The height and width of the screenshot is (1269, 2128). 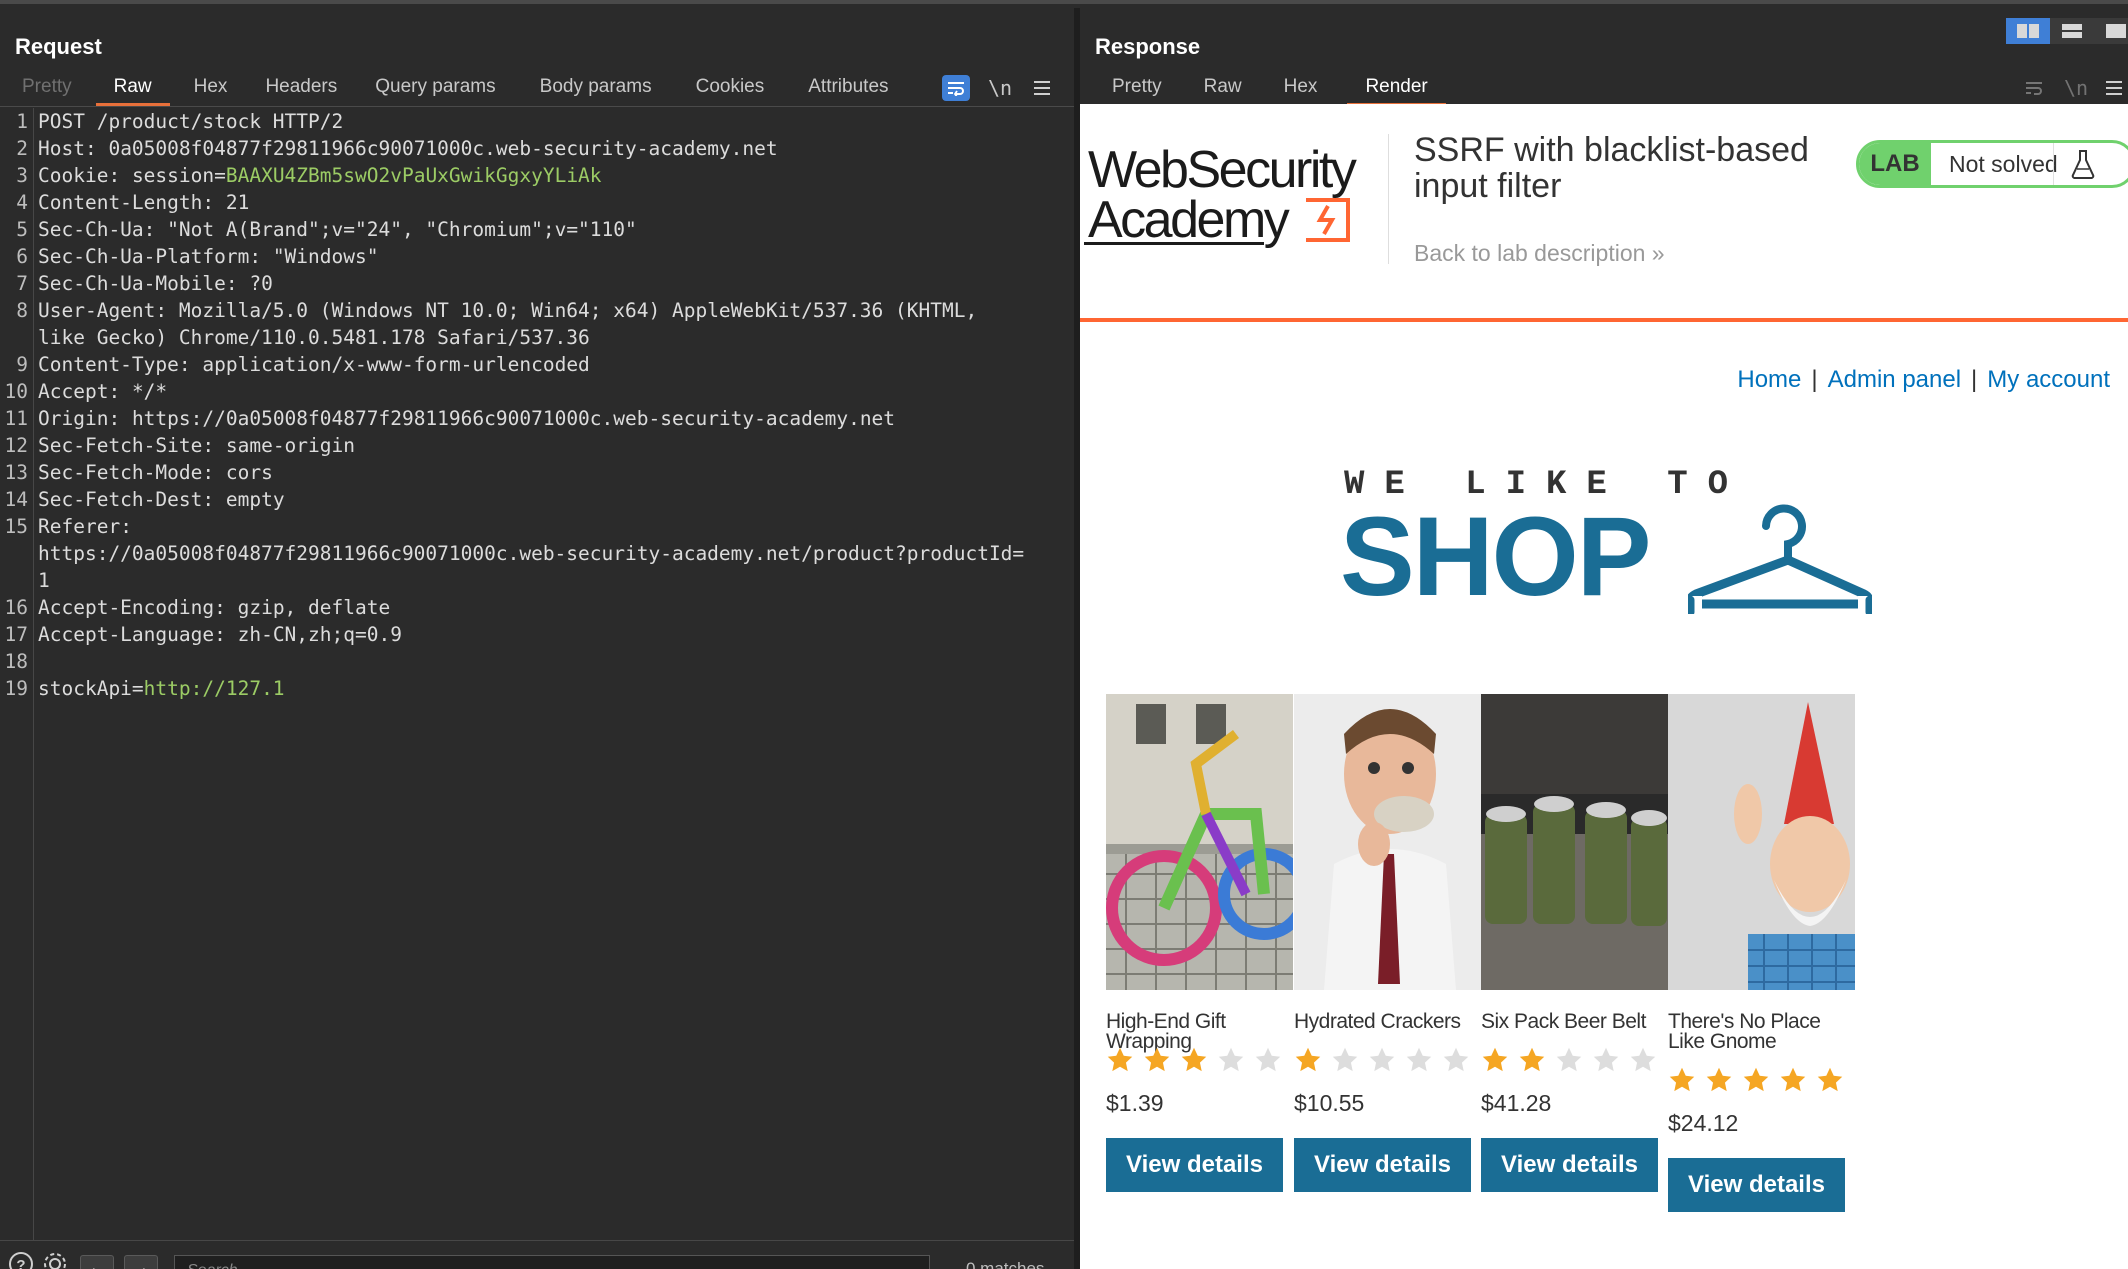 I want to click on line-number: 7, so click(x=22, y=283).